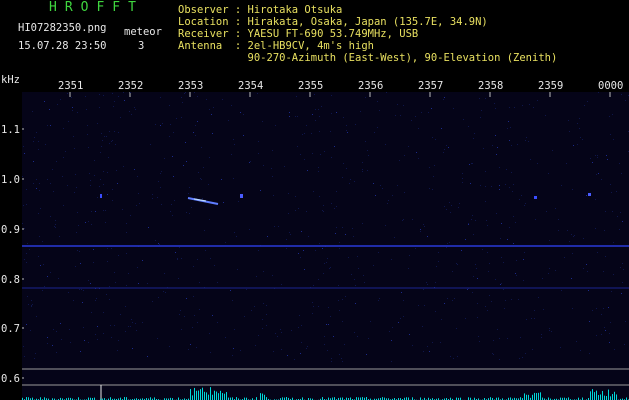  What do you see at coordinates (589, 194) in the screenshot?
I see `meteor-echo` at bounding box center [589, 194].